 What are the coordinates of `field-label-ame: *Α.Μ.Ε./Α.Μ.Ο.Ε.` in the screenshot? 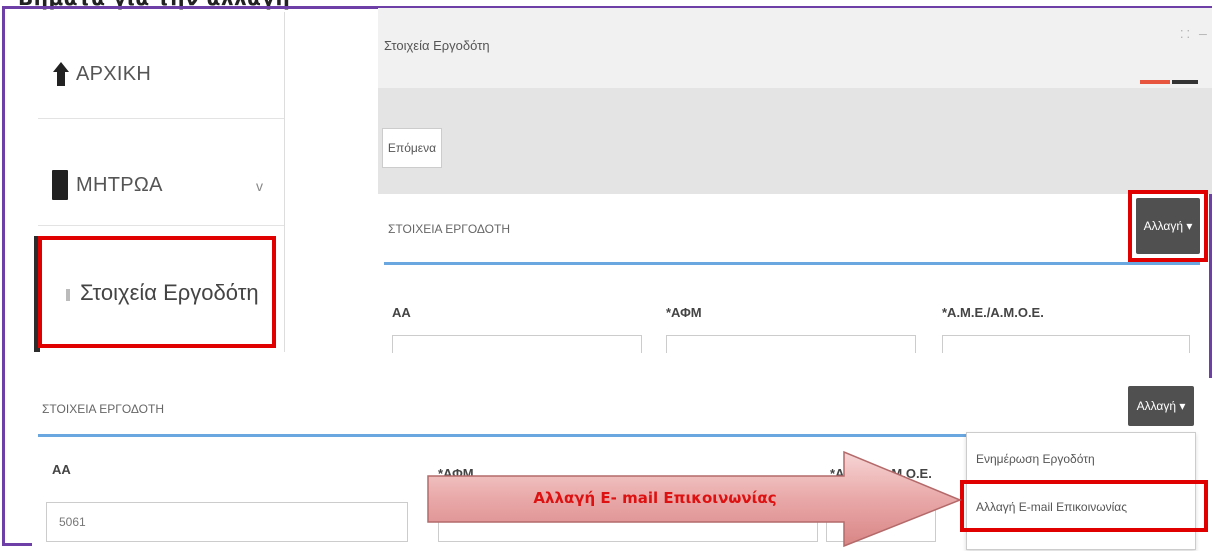 It's located at (993, 312).